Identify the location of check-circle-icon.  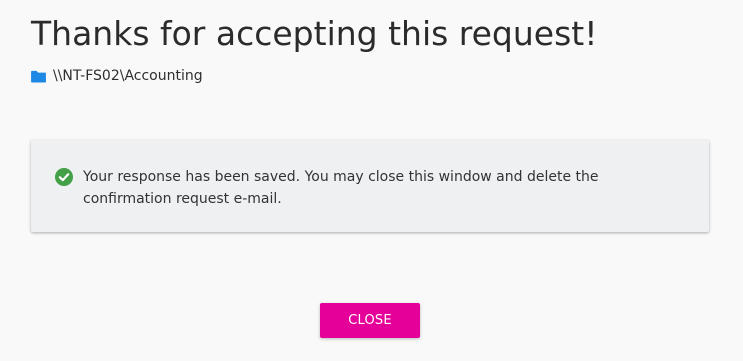
(64, 177).